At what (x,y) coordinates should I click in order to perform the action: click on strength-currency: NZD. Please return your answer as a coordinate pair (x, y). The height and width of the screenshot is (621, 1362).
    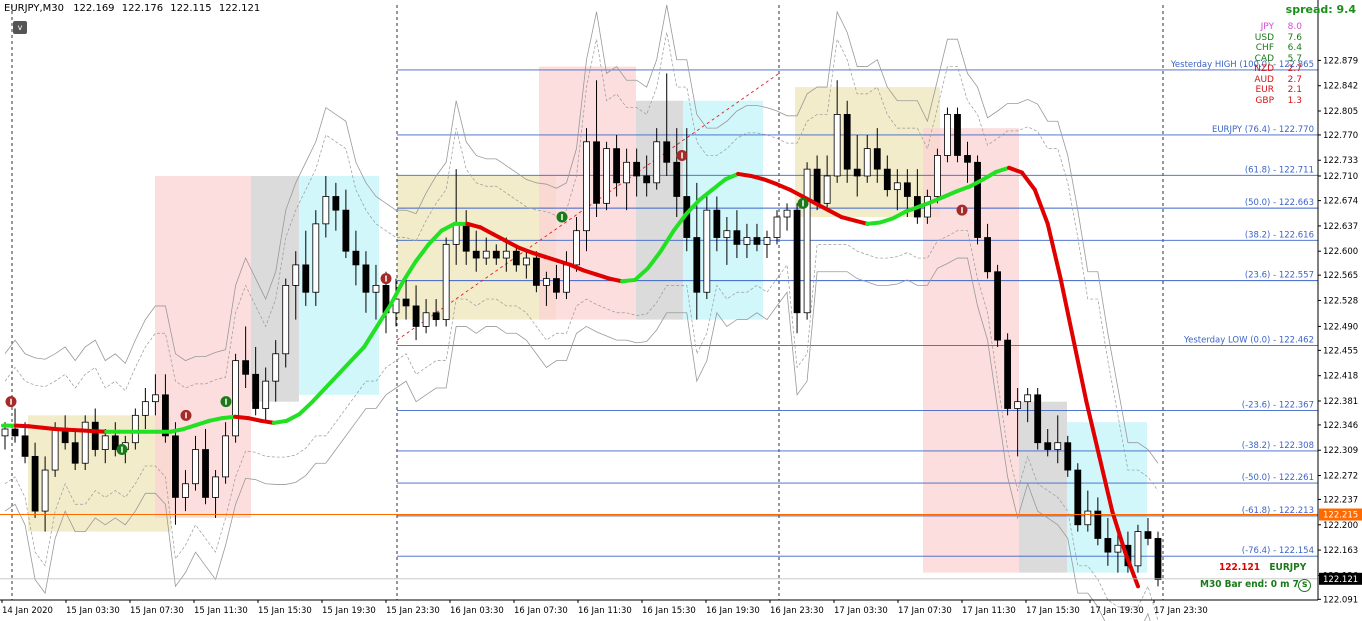
    Looking at the image, I should click on (1264, 69).